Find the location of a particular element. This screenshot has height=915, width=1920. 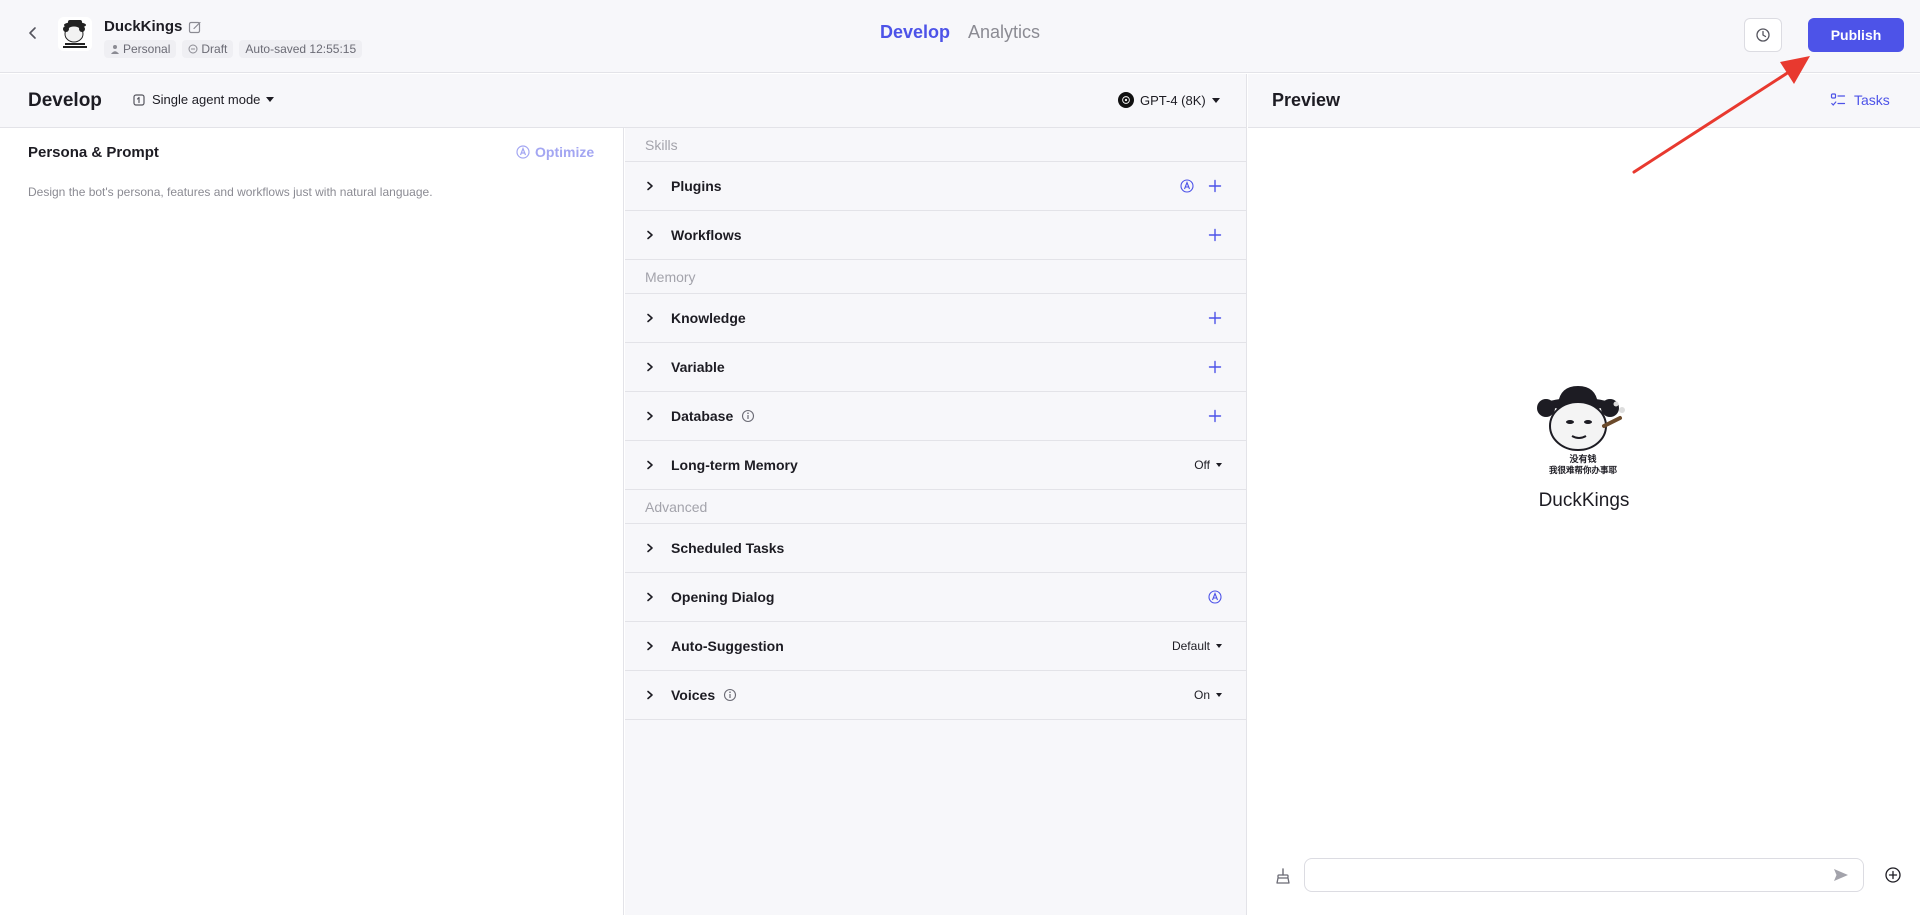

skill-row-scheduled-tasks: Scheduled Tasks is located at coordinates (935, 548).